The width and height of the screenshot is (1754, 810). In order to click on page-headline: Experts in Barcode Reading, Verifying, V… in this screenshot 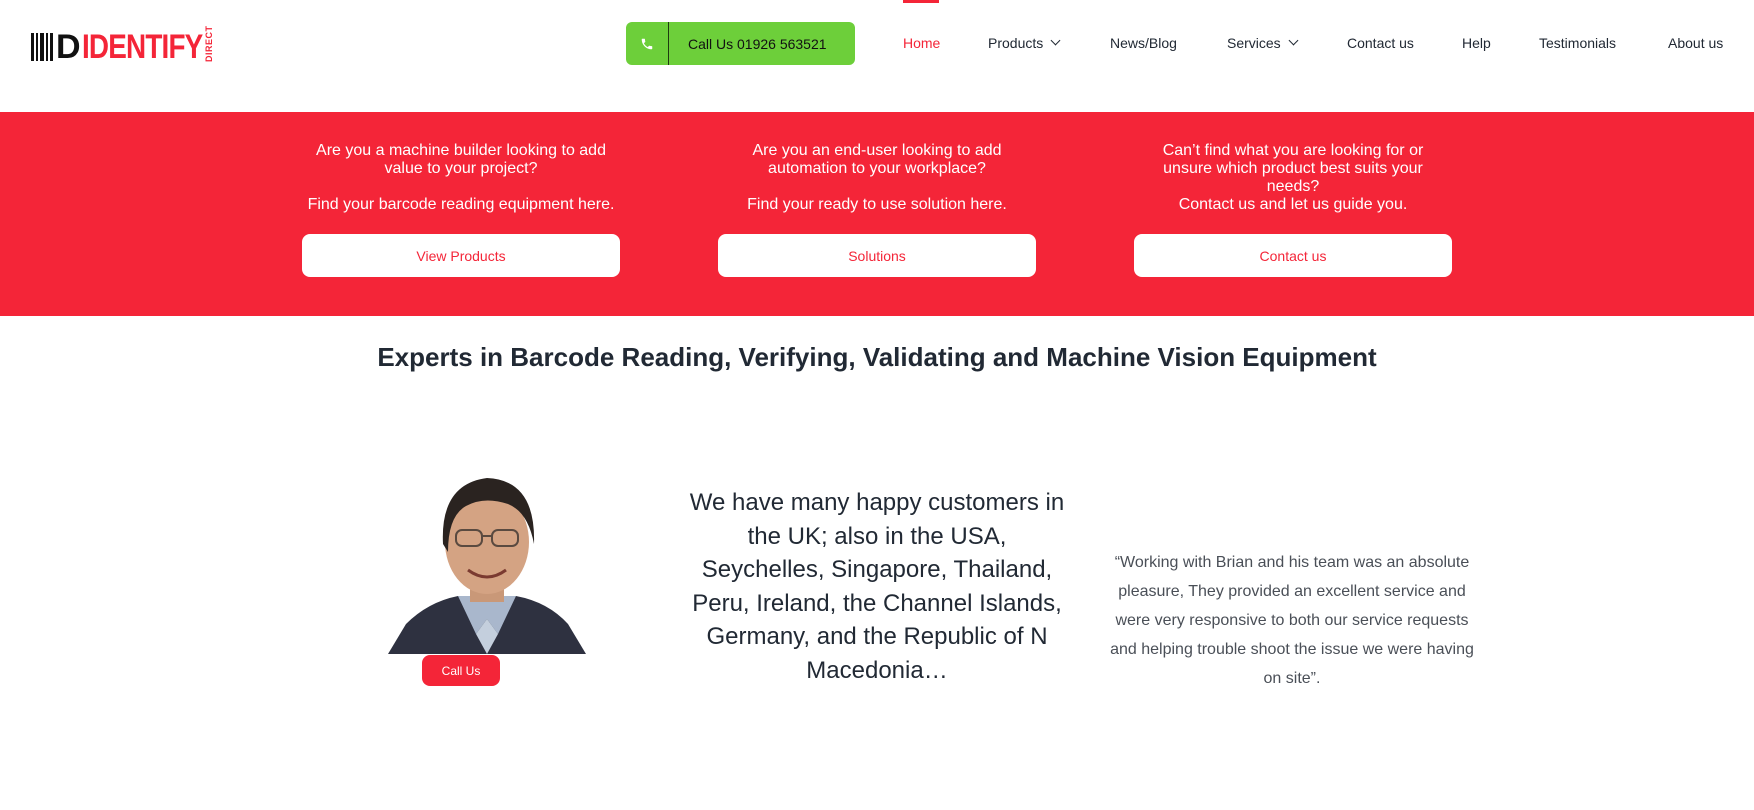, I will do `click(877, 357)`.